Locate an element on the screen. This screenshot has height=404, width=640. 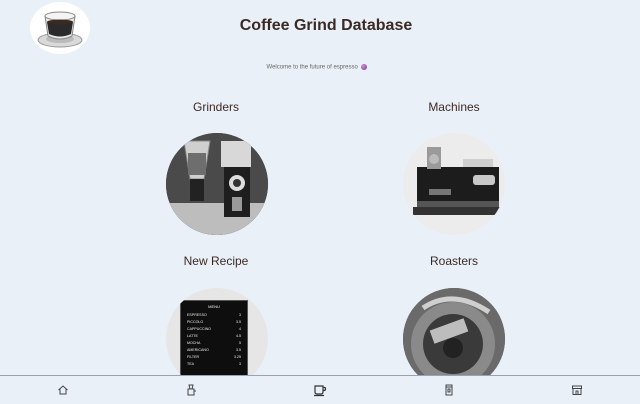
nav-grinders-button is located at coordinates (191, 390).